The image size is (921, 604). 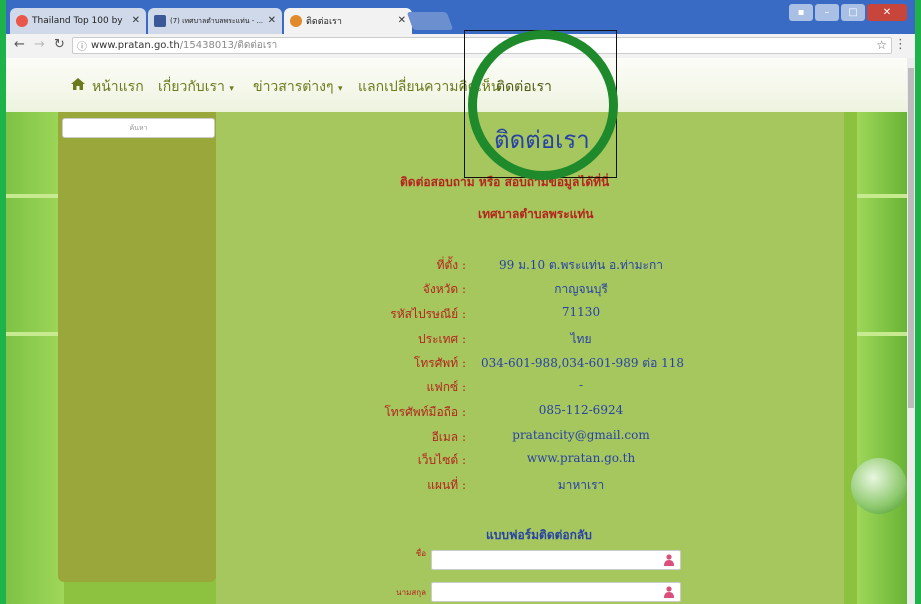 I want to click on surname-label: นามสกุล, so click(x=411, y=592).